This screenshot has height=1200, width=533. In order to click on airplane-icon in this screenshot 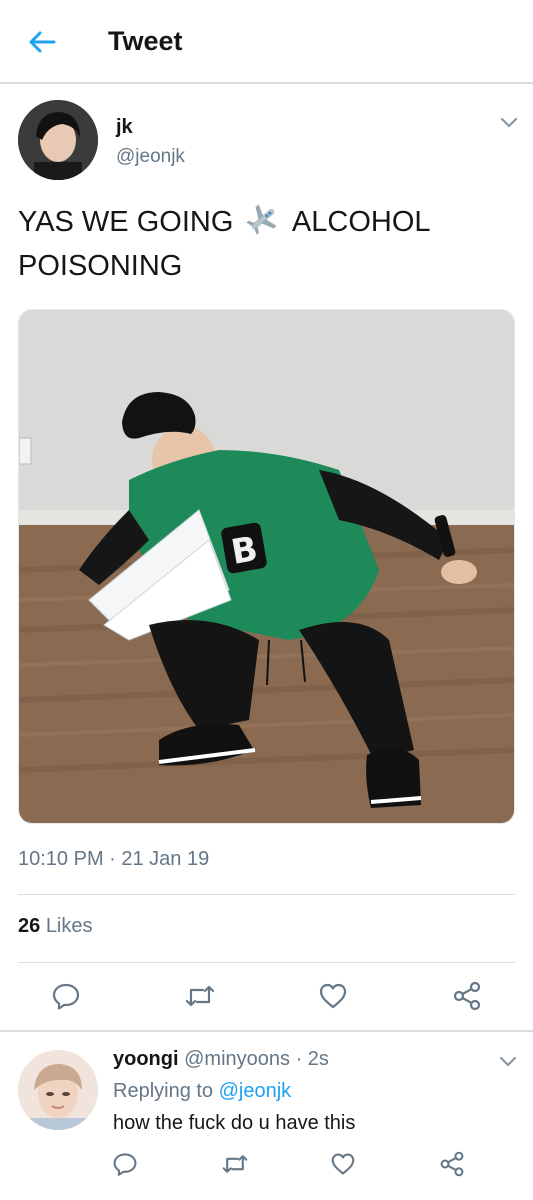, I will do `click(263, 219)`.